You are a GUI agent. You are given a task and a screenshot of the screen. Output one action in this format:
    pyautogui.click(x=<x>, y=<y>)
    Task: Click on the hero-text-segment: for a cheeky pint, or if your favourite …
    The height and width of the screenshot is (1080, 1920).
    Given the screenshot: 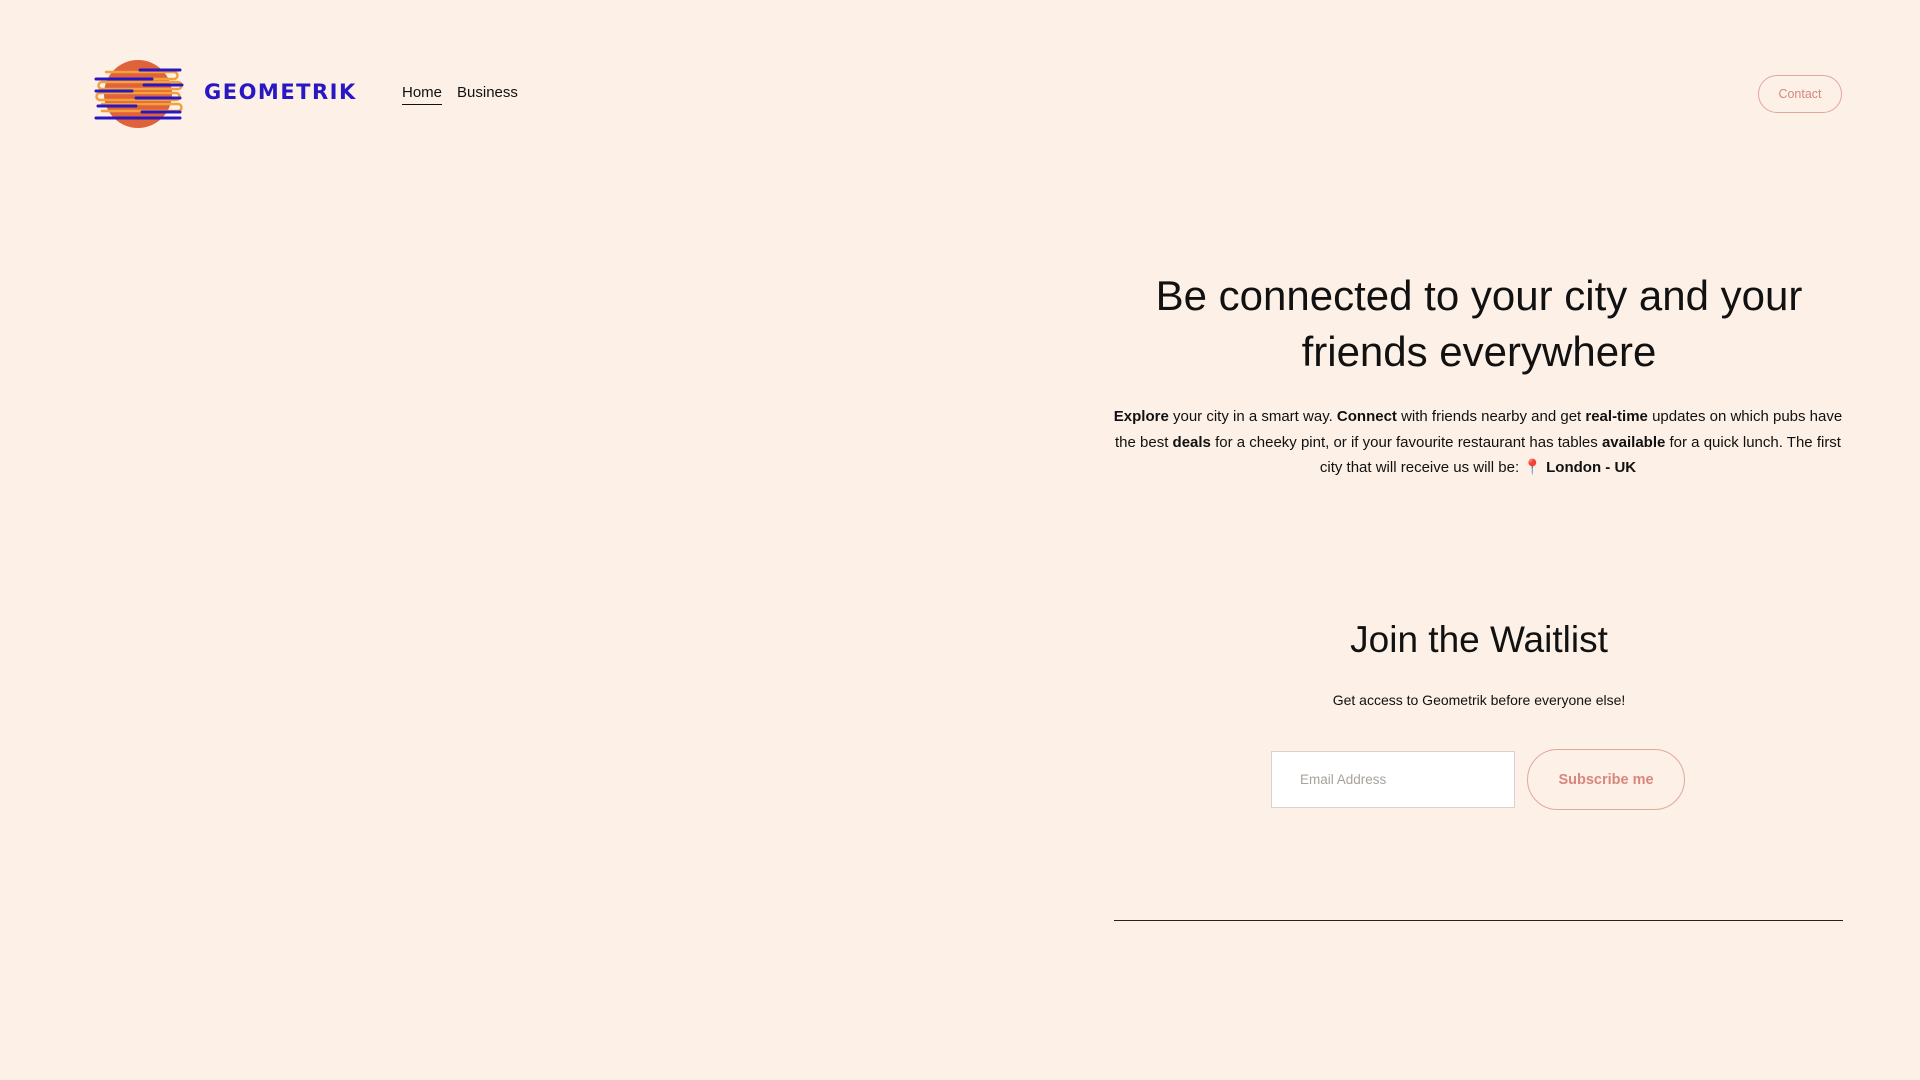 What is the action you would take?
    pyautogui.click(x=1406, y=442)
    